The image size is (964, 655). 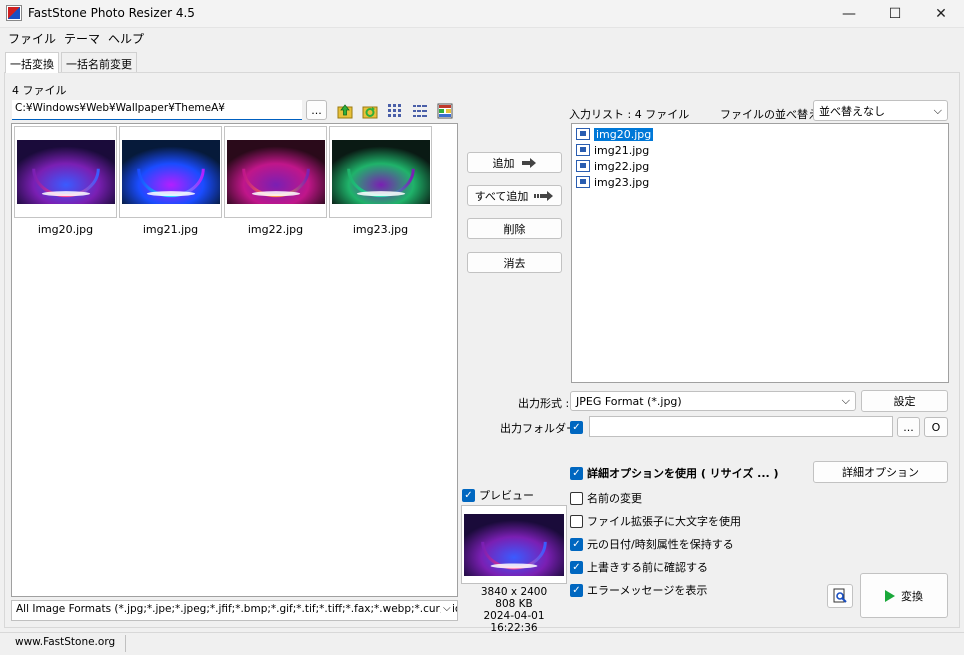 I want to click on list-item-label: img23.jpg, so click(x=622, y=182).